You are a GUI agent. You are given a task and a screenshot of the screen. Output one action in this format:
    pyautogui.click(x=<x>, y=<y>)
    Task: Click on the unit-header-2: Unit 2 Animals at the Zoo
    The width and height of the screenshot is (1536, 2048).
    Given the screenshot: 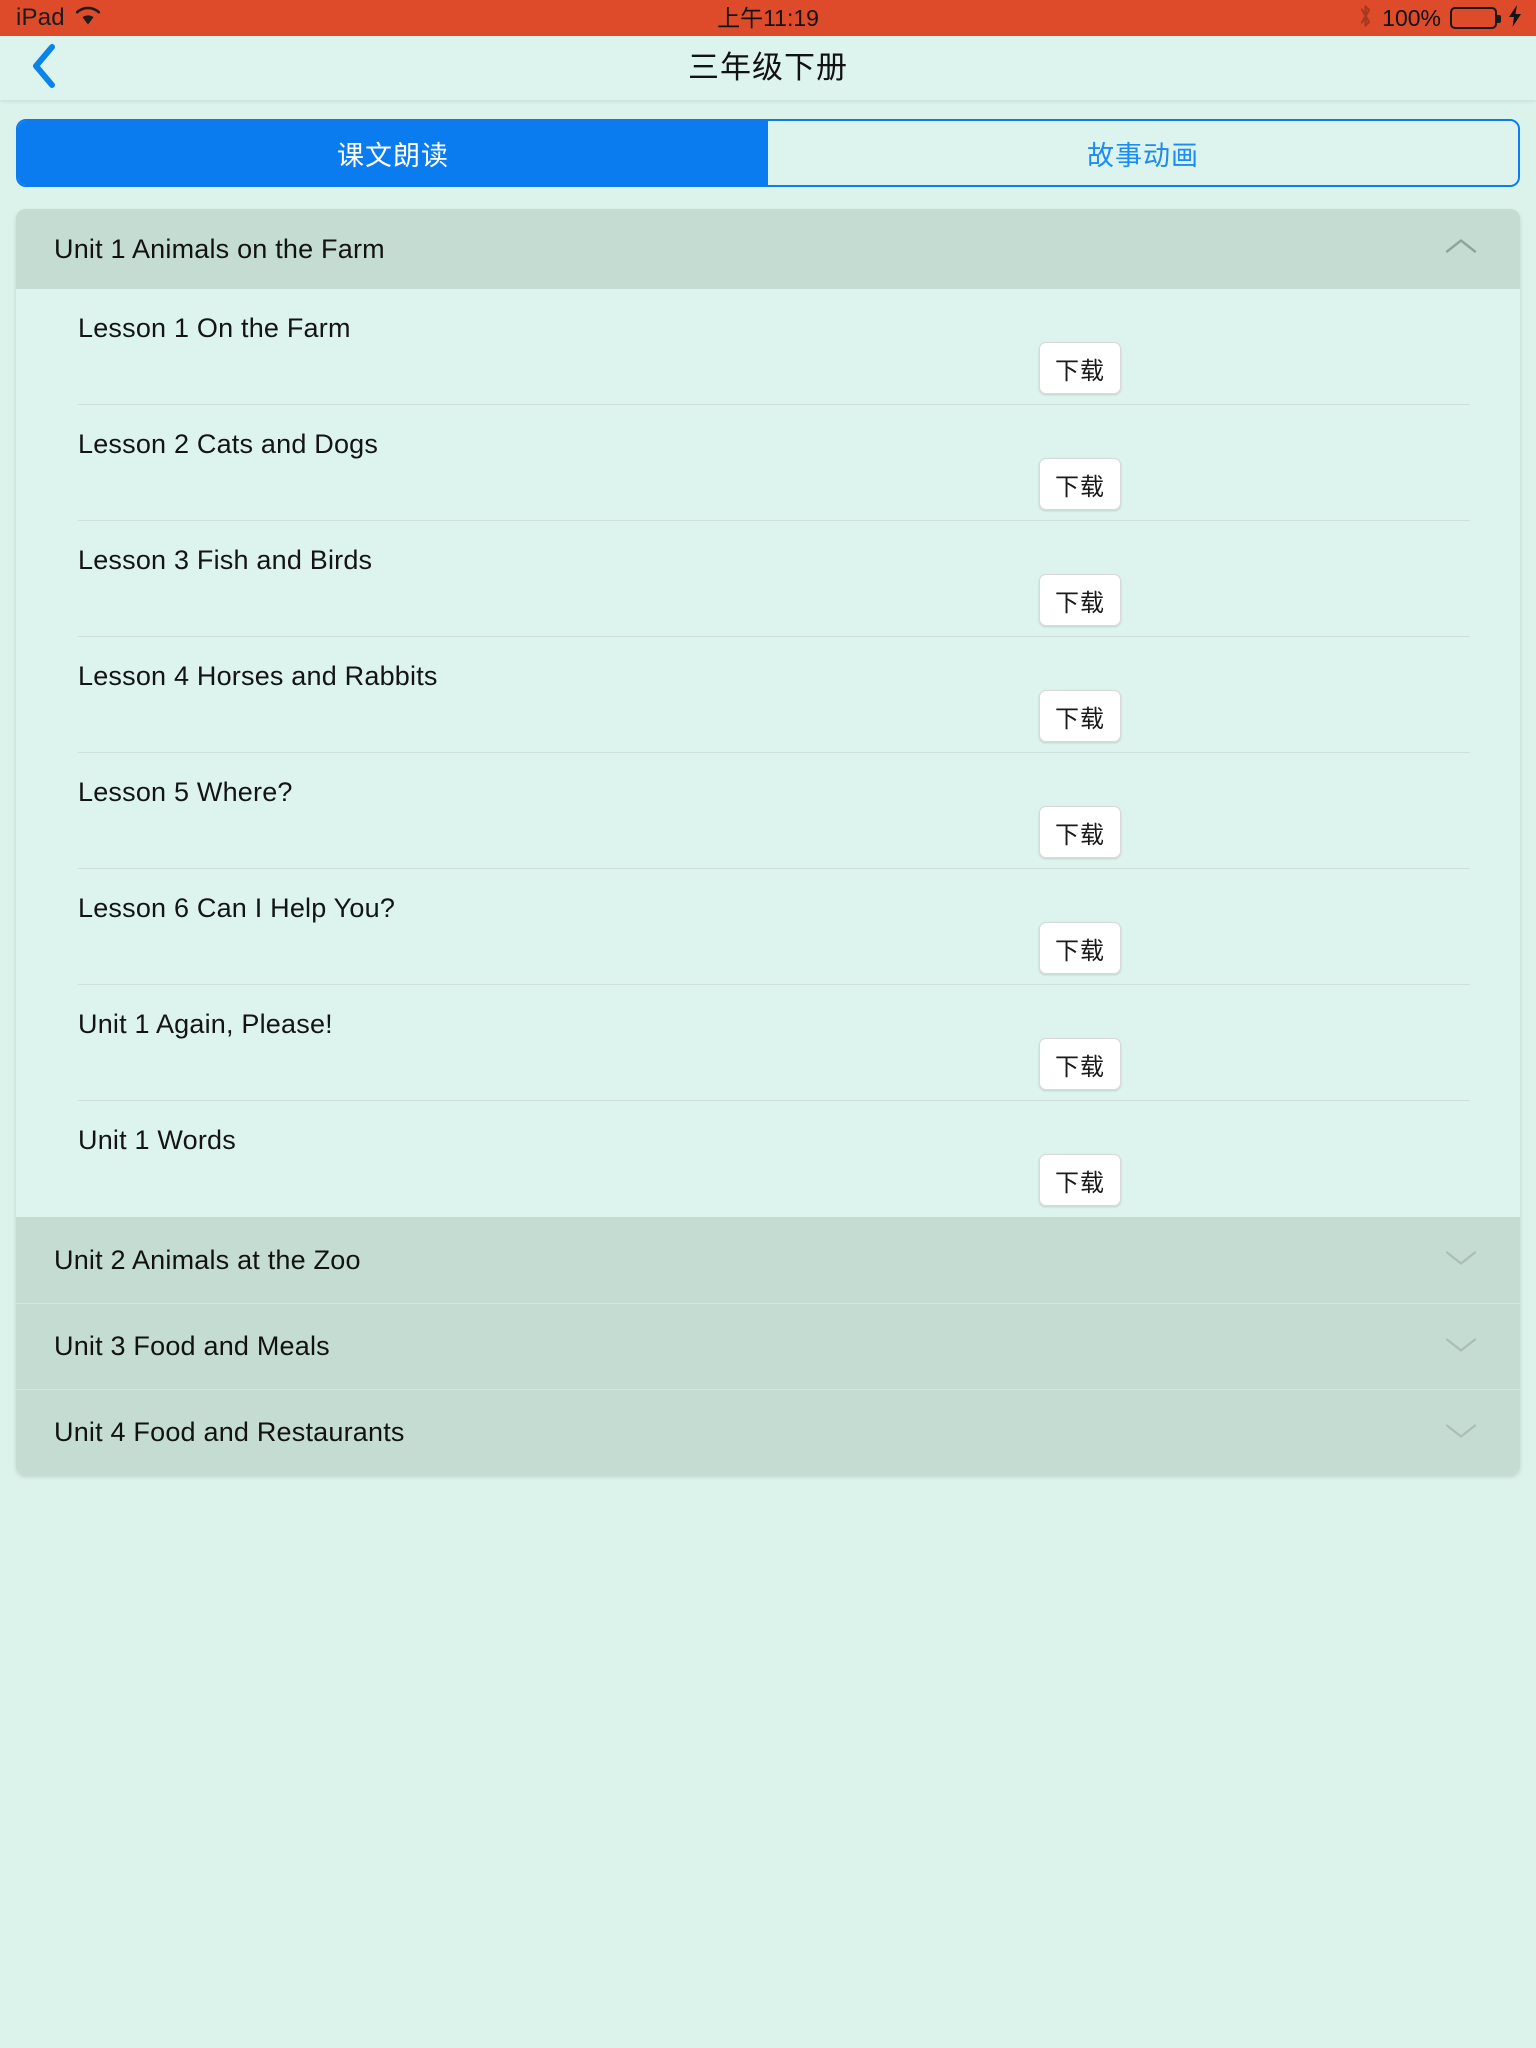 What is the action you would take?
    pyautogui.click(x=768, y=1260)
    